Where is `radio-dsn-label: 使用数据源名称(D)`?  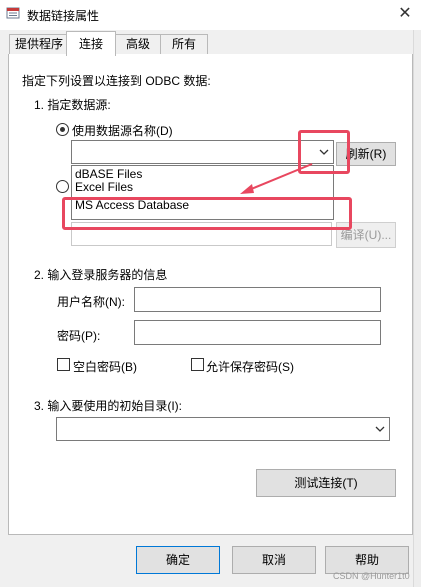 radio-dsn-label: 使用数据源名称(D) is located at coordinates (122, 130).